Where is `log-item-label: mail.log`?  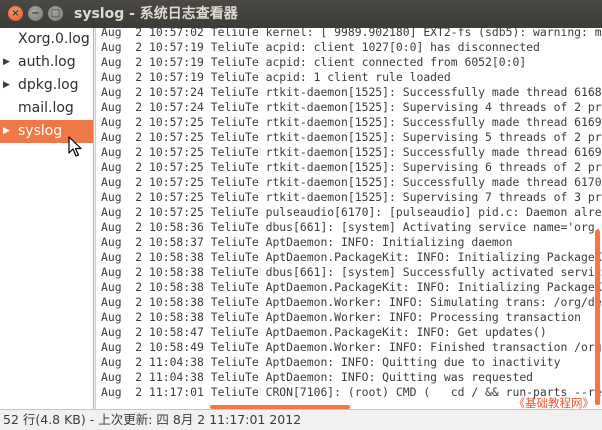
log-item-label: mail.log is located at coordinates (46, 108).